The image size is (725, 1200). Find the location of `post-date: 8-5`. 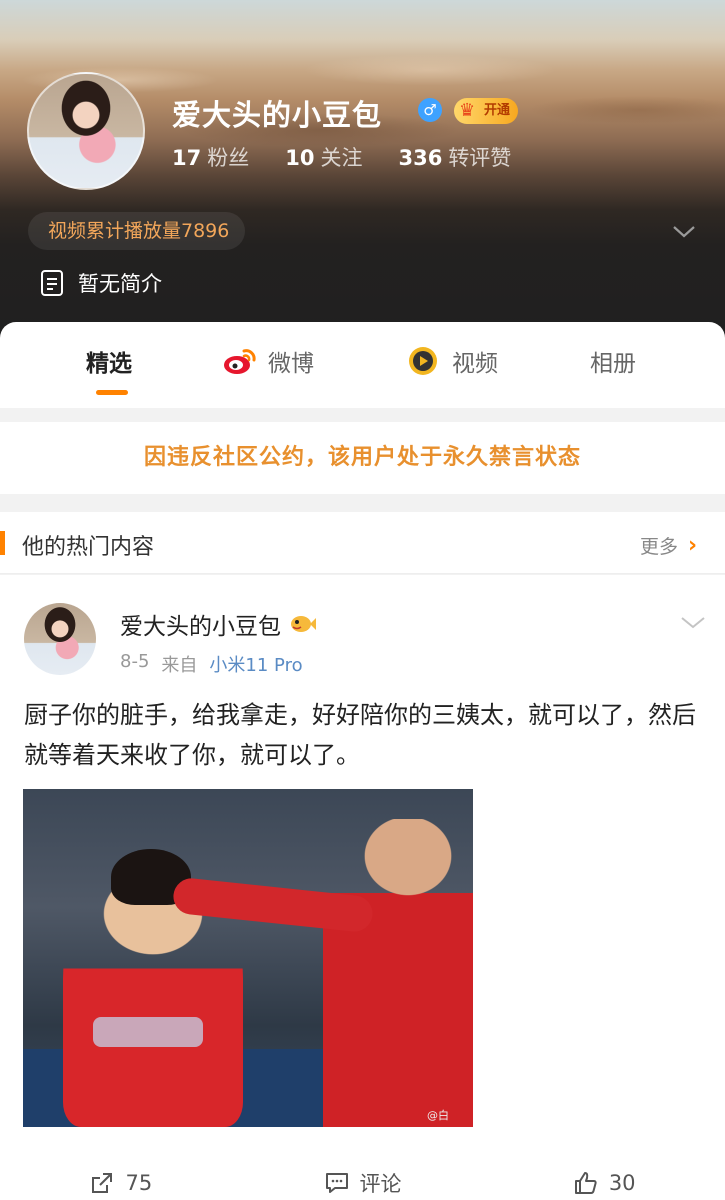

post-date: 8-5 is located at coordinates (135, 661).